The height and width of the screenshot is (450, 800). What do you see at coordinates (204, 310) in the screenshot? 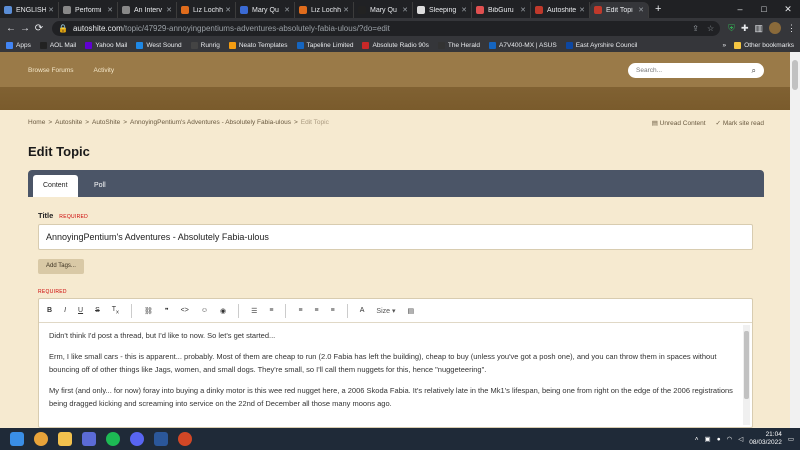
I see `emoji-icon: ☺` at bounding box center [204, 310].